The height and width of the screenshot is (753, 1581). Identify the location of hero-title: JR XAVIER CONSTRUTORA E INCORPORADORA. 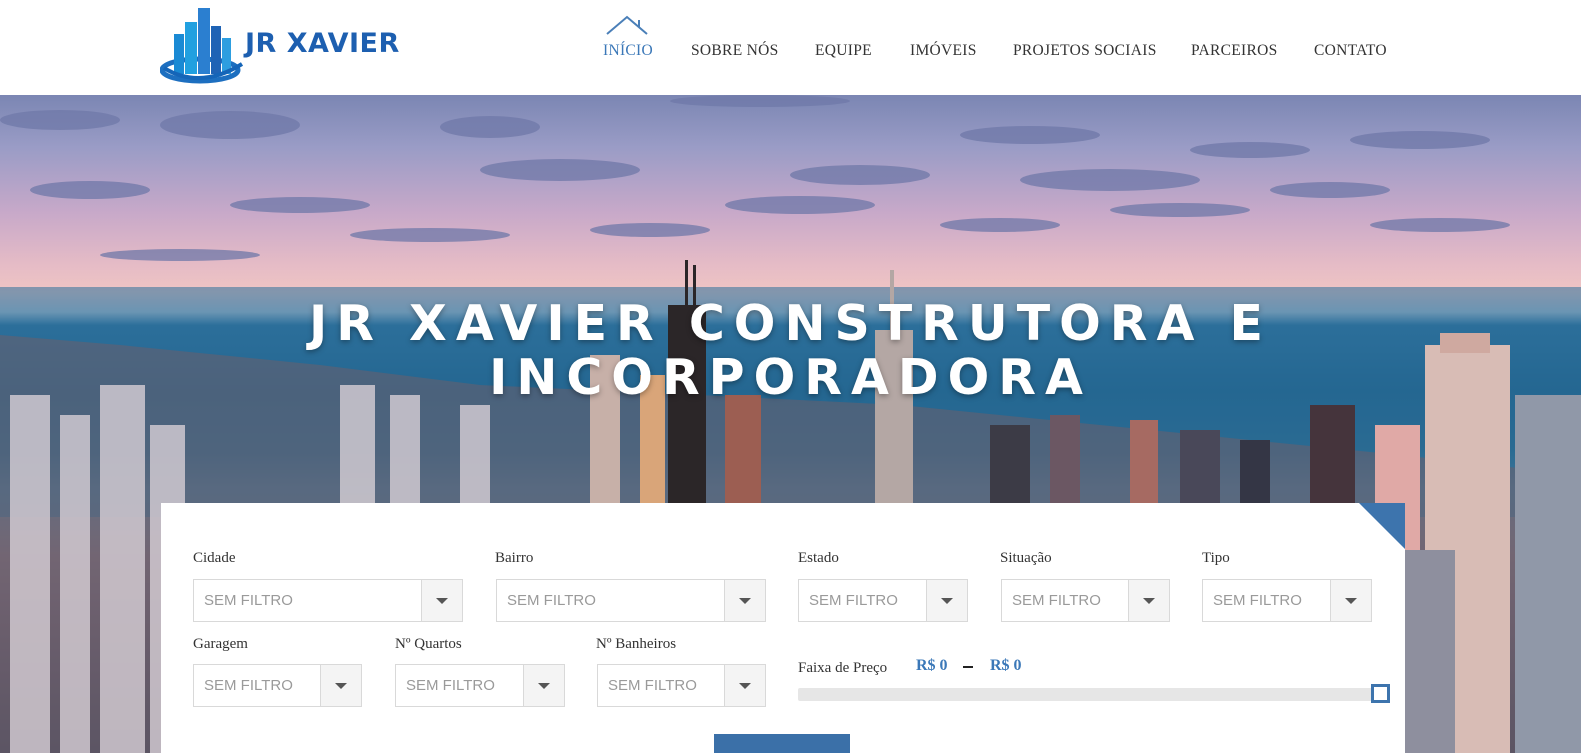
(790, 351).